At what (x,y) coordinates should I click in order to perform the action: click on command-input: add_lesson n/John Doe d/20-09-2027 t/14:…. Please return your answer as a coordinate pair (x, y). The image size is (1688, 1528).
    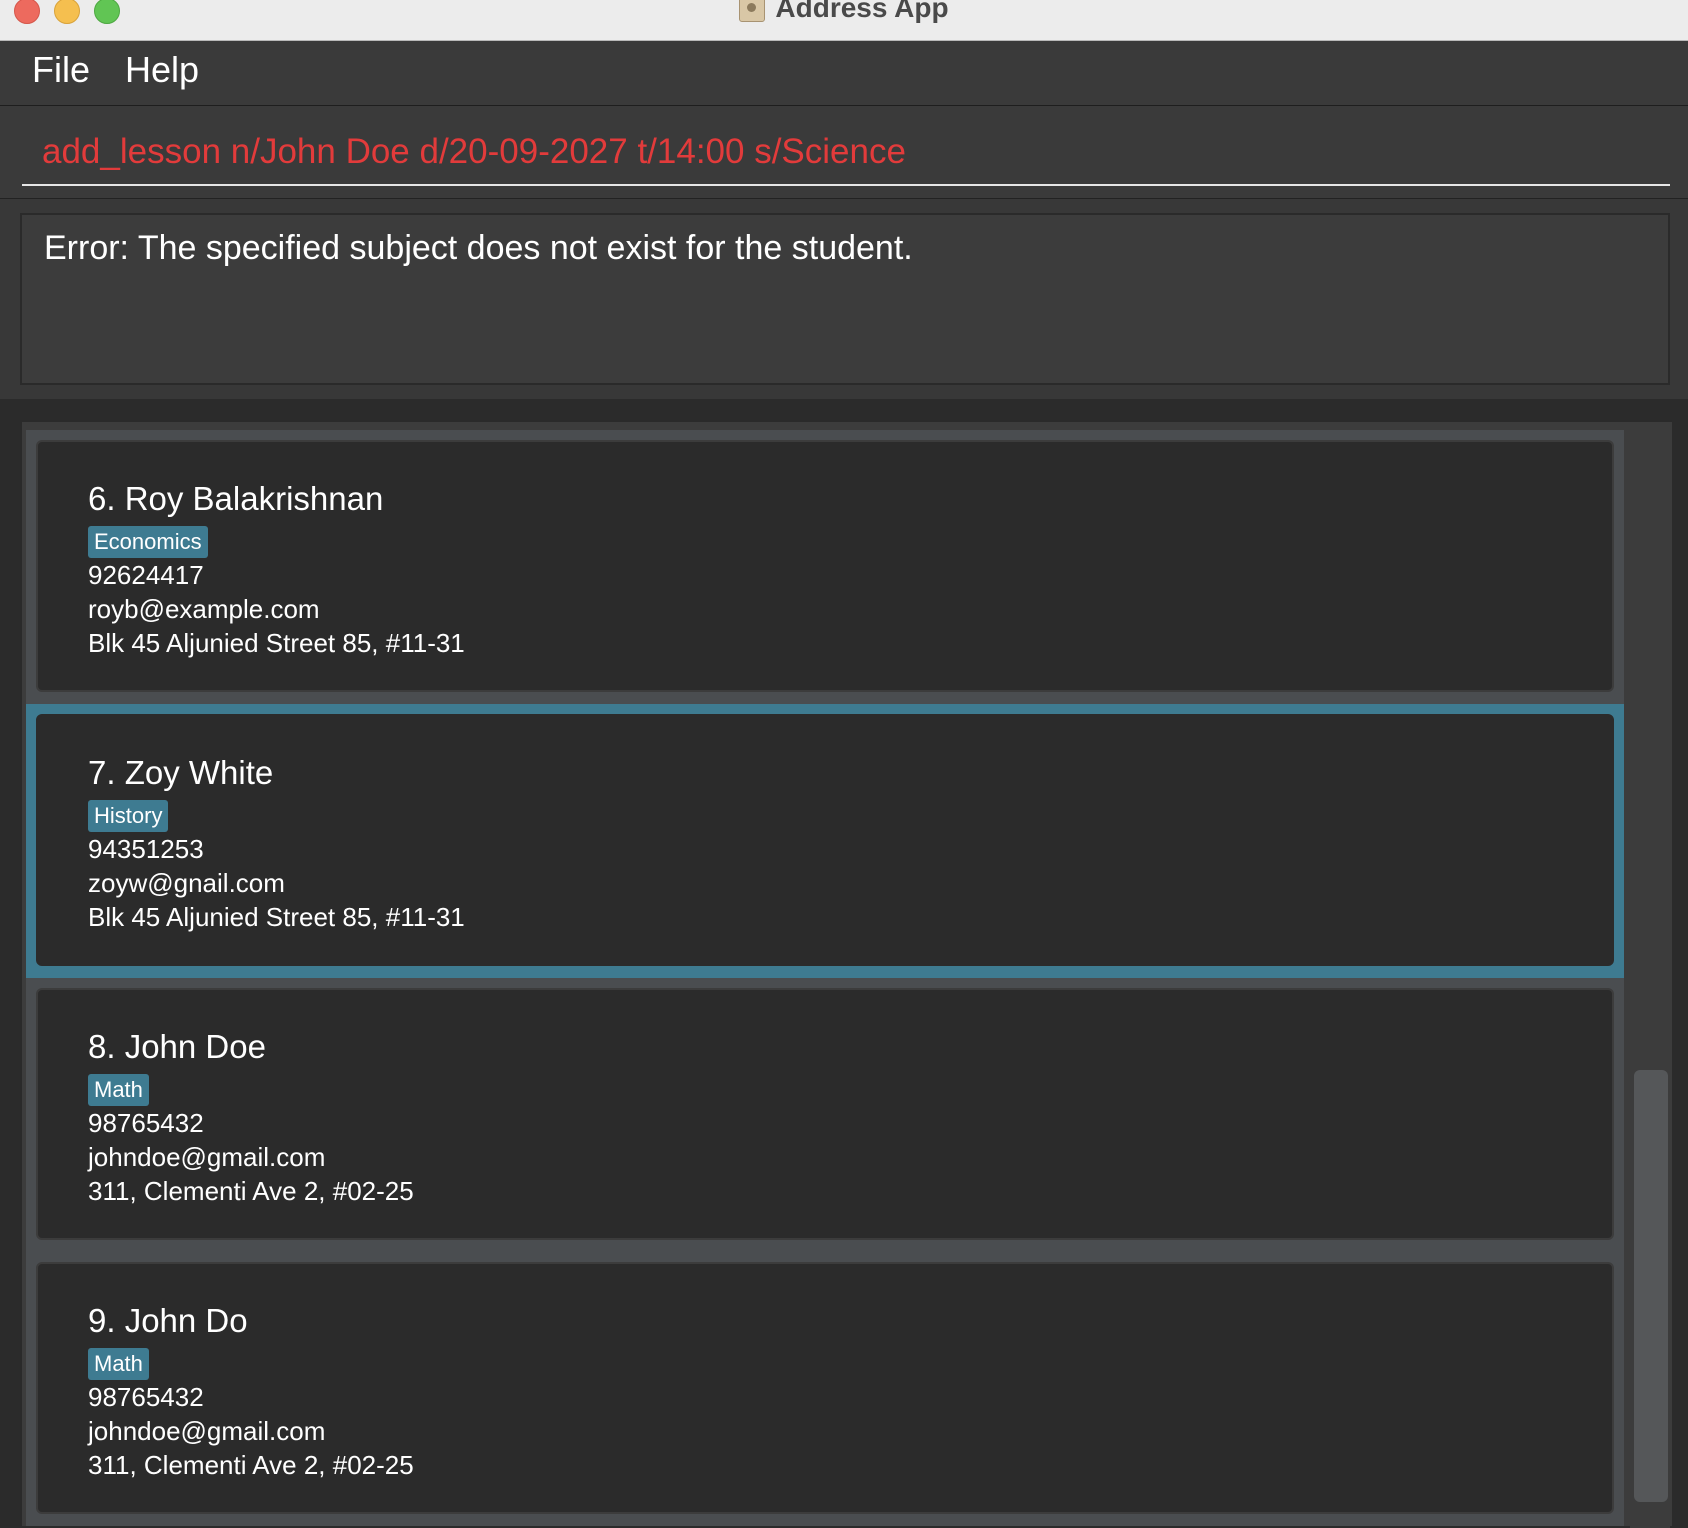
    Looking at the image, I should click on (846, 156).